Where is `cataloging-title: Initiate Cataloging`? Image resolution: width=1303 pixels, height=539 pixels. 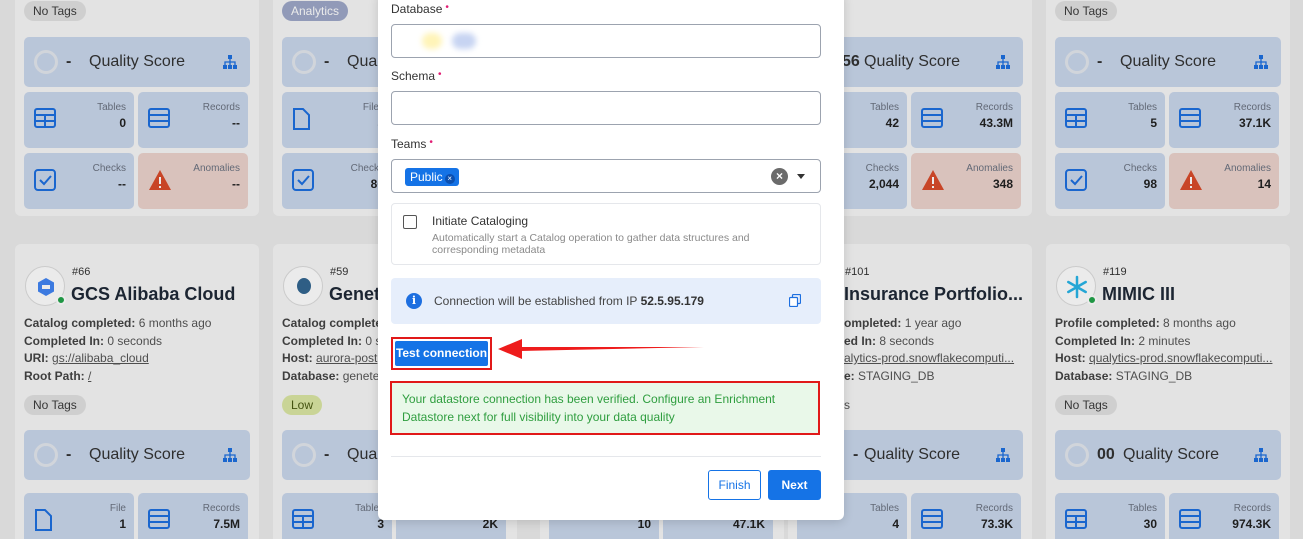
cataloging-title: Initiate Cataloging is located at coordinates (480, 221).